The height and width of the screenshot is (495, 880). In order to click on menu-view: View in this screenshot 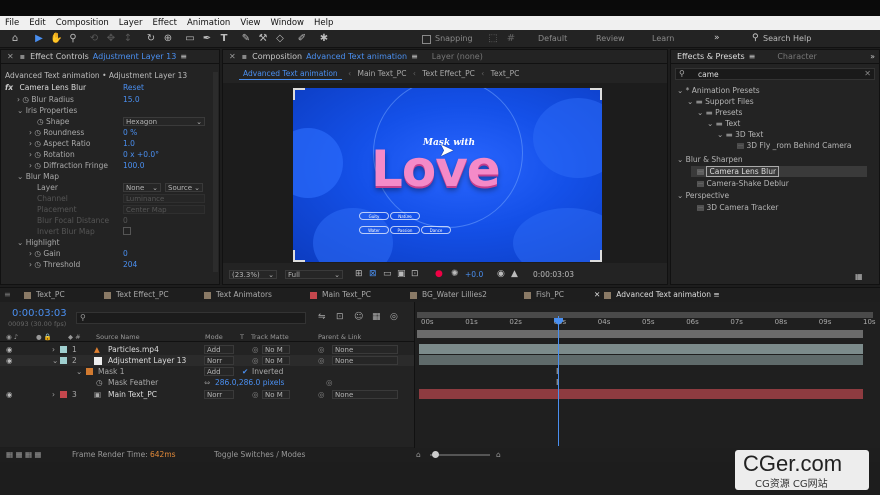, I will do `click(250, 23)`.